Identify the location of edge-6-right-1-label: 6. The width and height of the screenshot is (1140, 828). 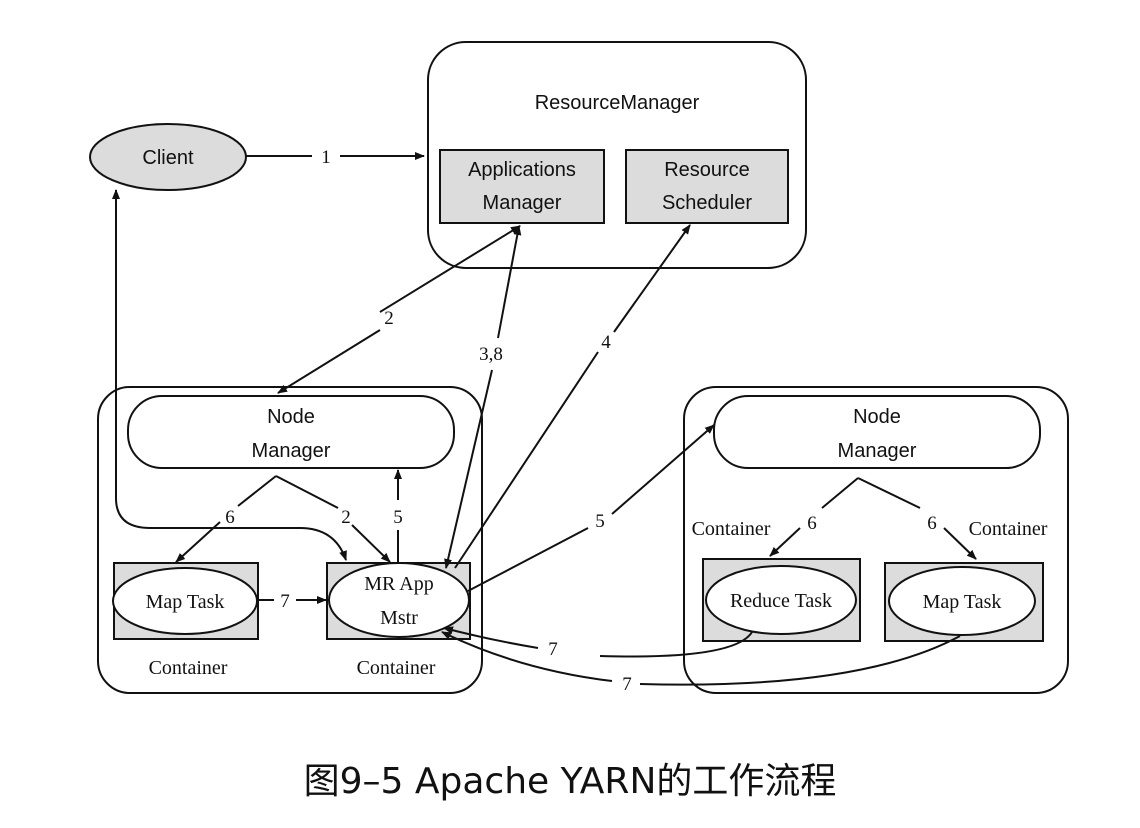
(812, 523).